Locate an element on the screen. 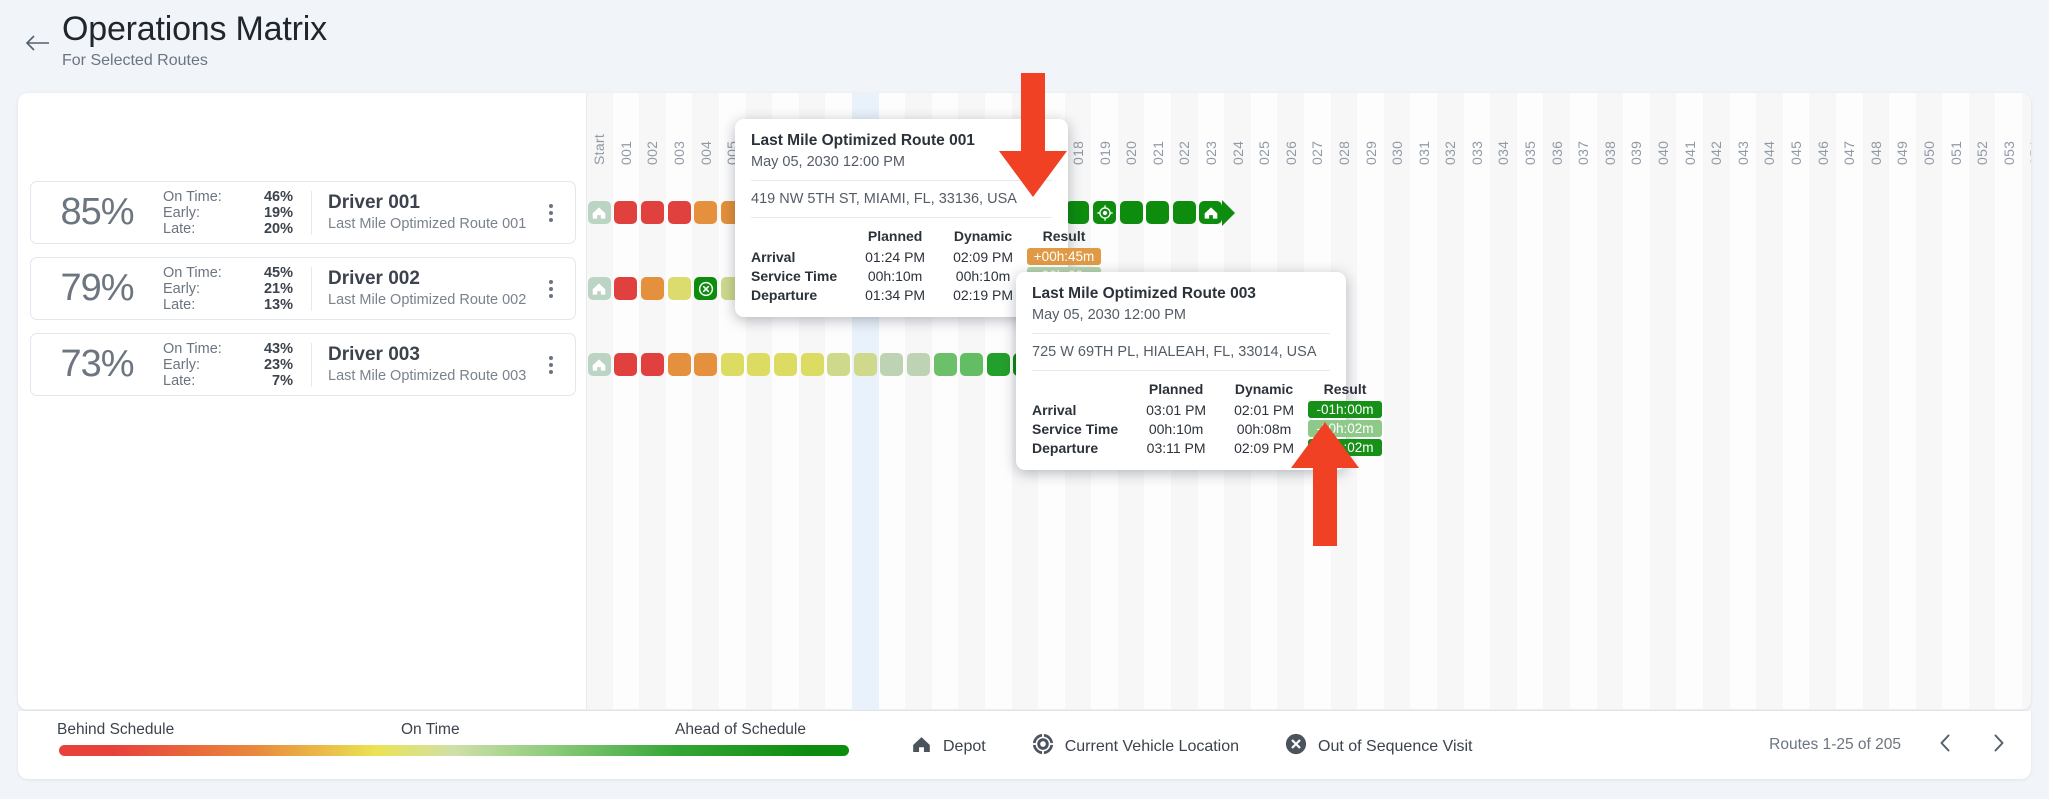 This screenshot has height=799, width=2049. arrow-down-annotation is located at coordinates (1033, 138).